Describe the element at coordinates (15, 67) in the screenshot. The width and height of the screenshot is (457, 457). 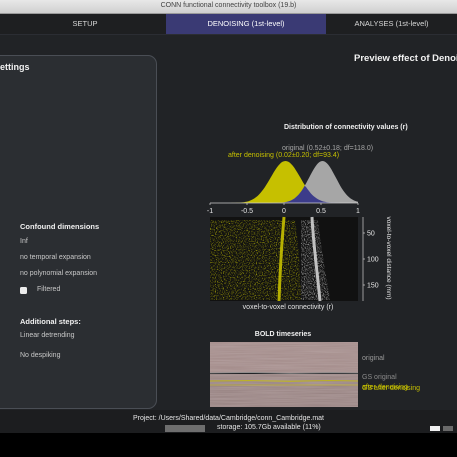
I see `settings-title: ettings` at that location.